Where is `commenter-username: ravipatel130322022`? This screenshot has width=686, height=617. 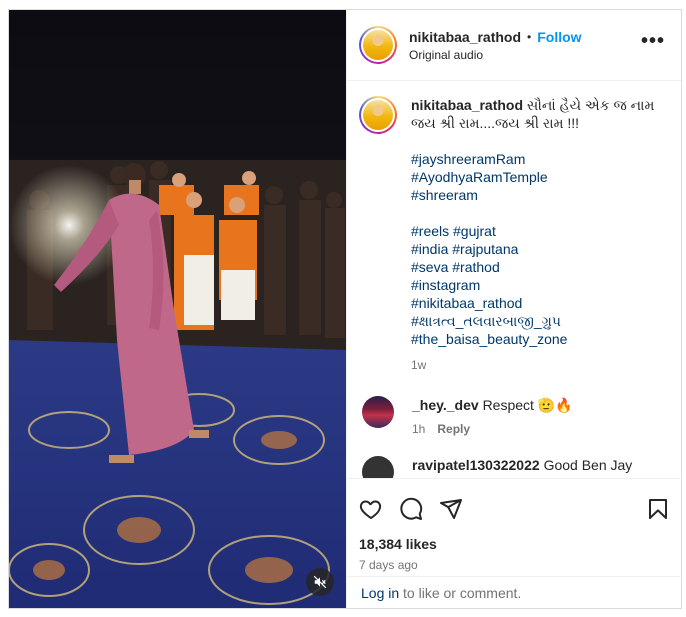
commenter-username: ravipatel130322022 is located at coordinates (476, 465).